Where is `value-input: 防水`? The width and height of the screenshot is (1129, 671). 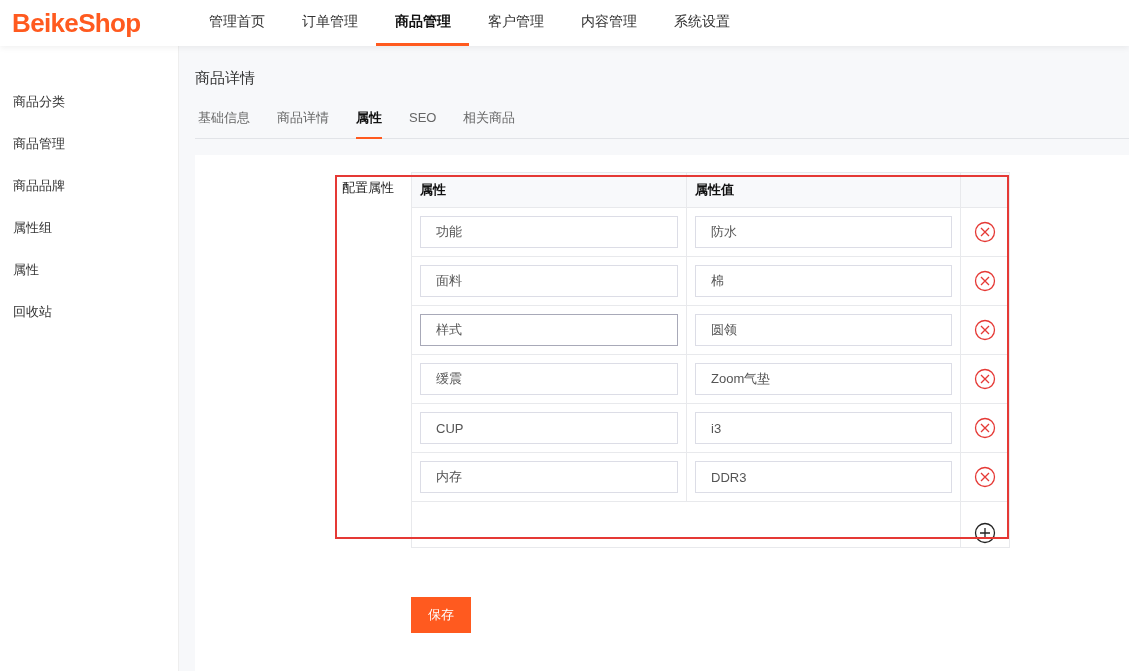
value-input: 防水 is located at coordinates (823, 232).